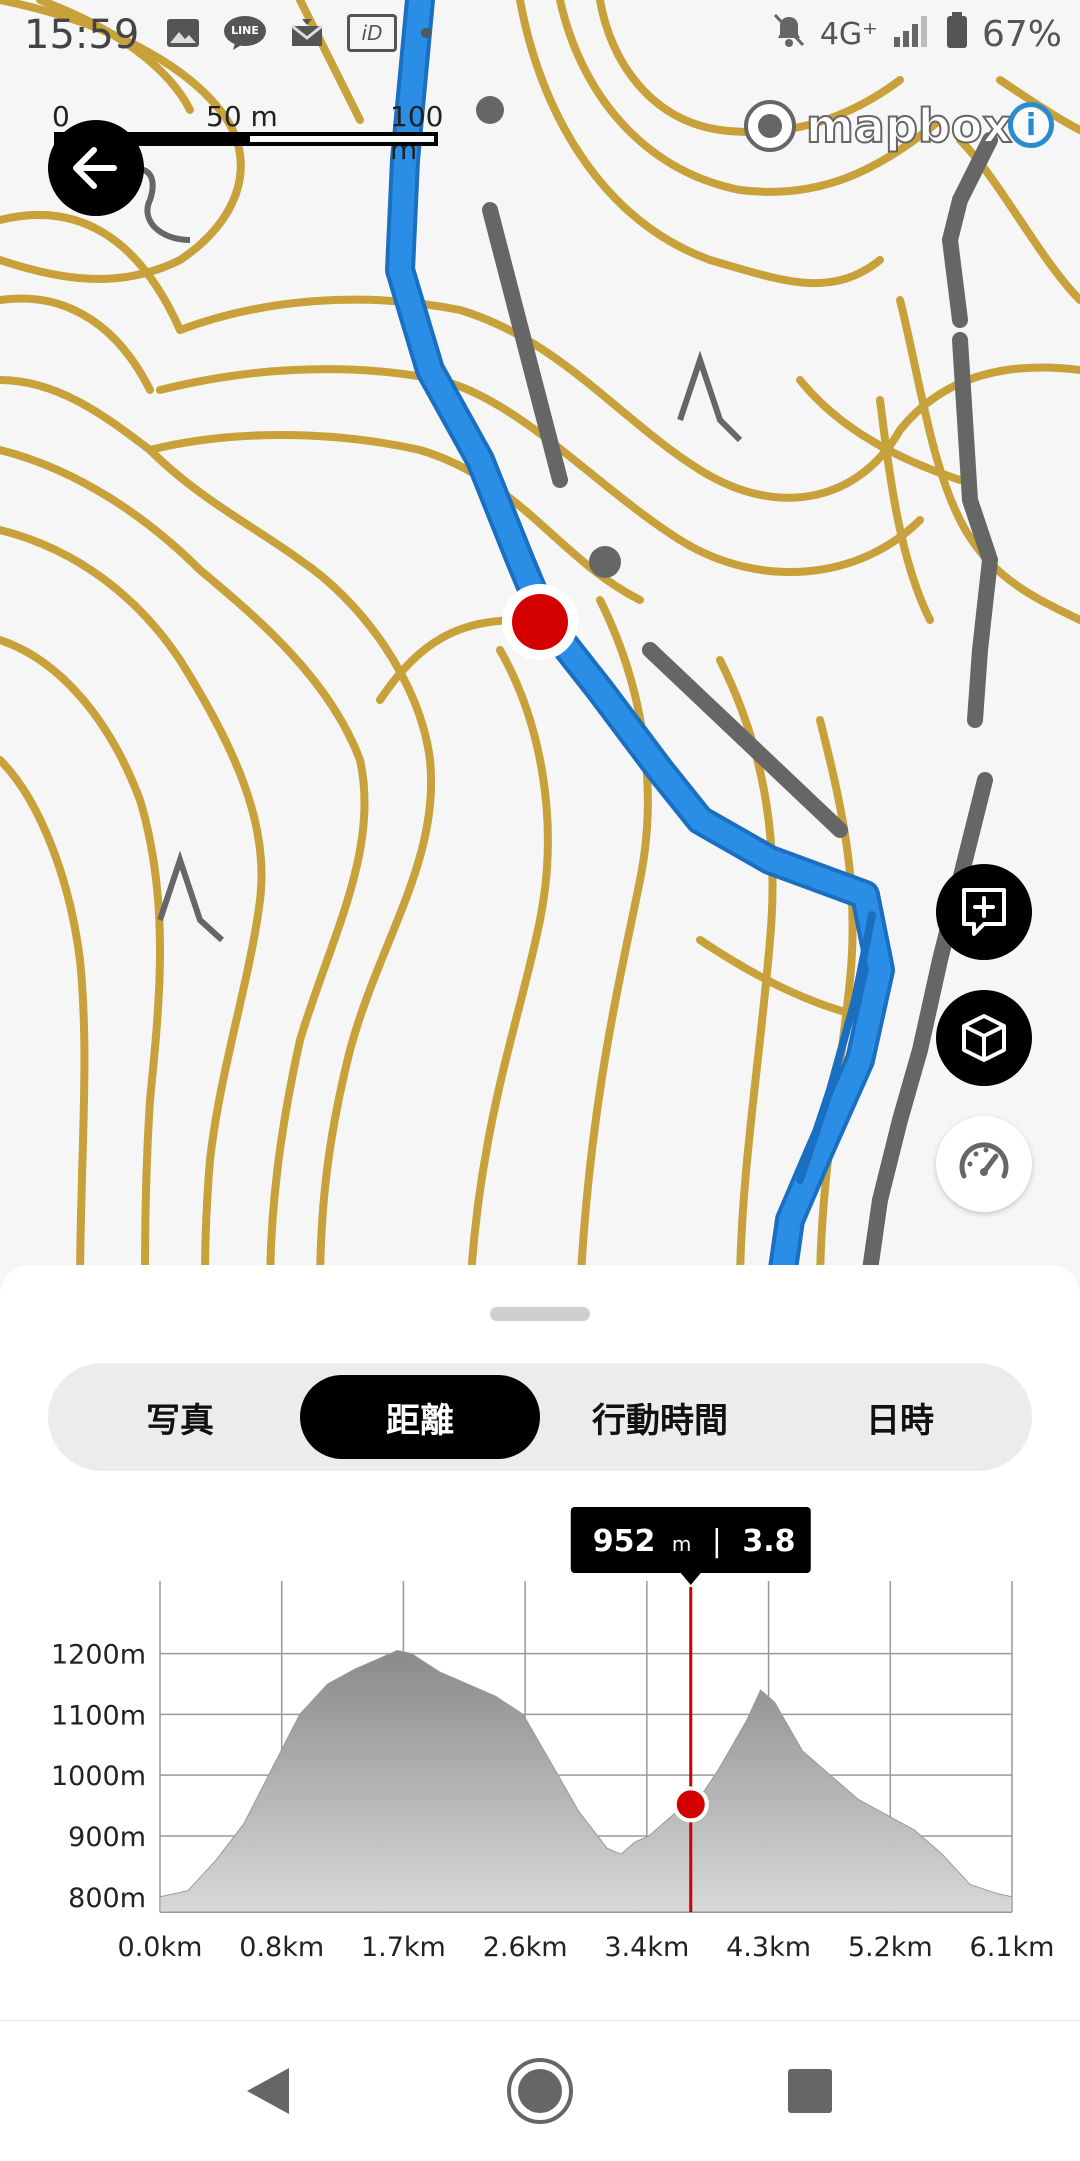 The image size is (1080, 2161). I want to click on x-tick-label: 1.7km, so click(403, 1947).